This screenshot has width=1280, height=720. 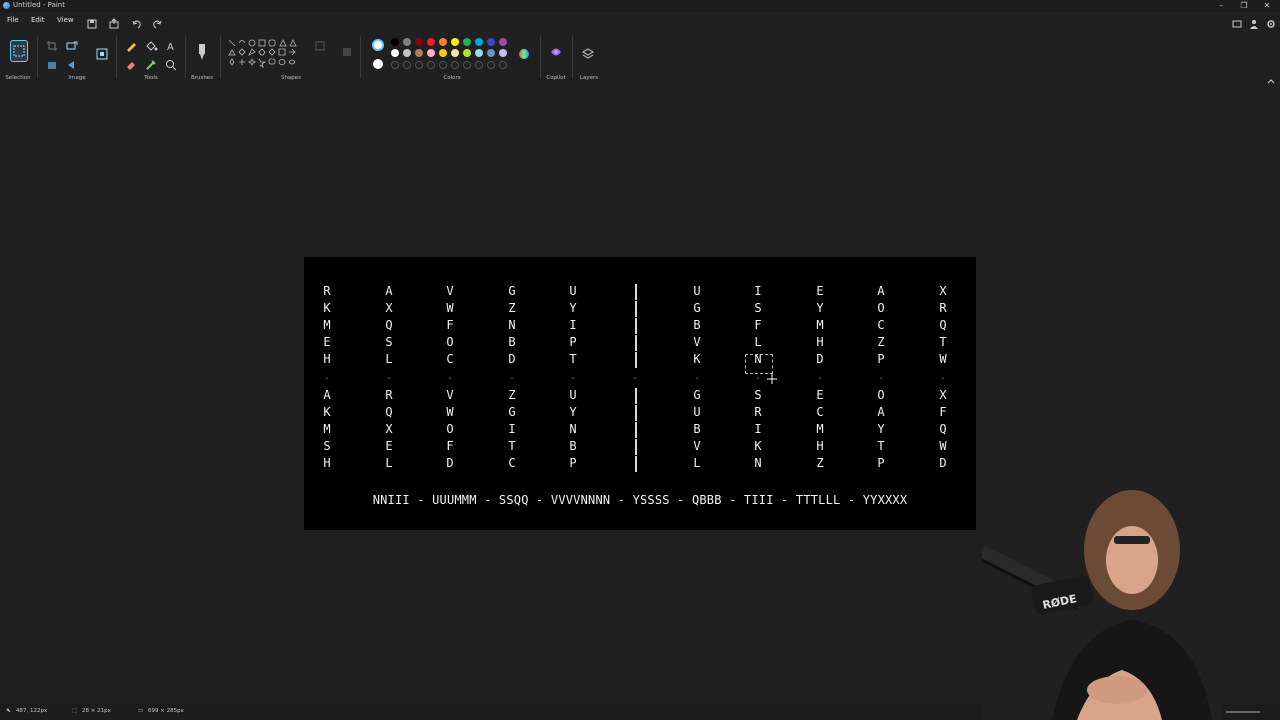 What do you see at coordinates (1271, 78) in the screenshot?
I see `collapse-ribbon-chevron-icon` at bounding box center [1271, 78].